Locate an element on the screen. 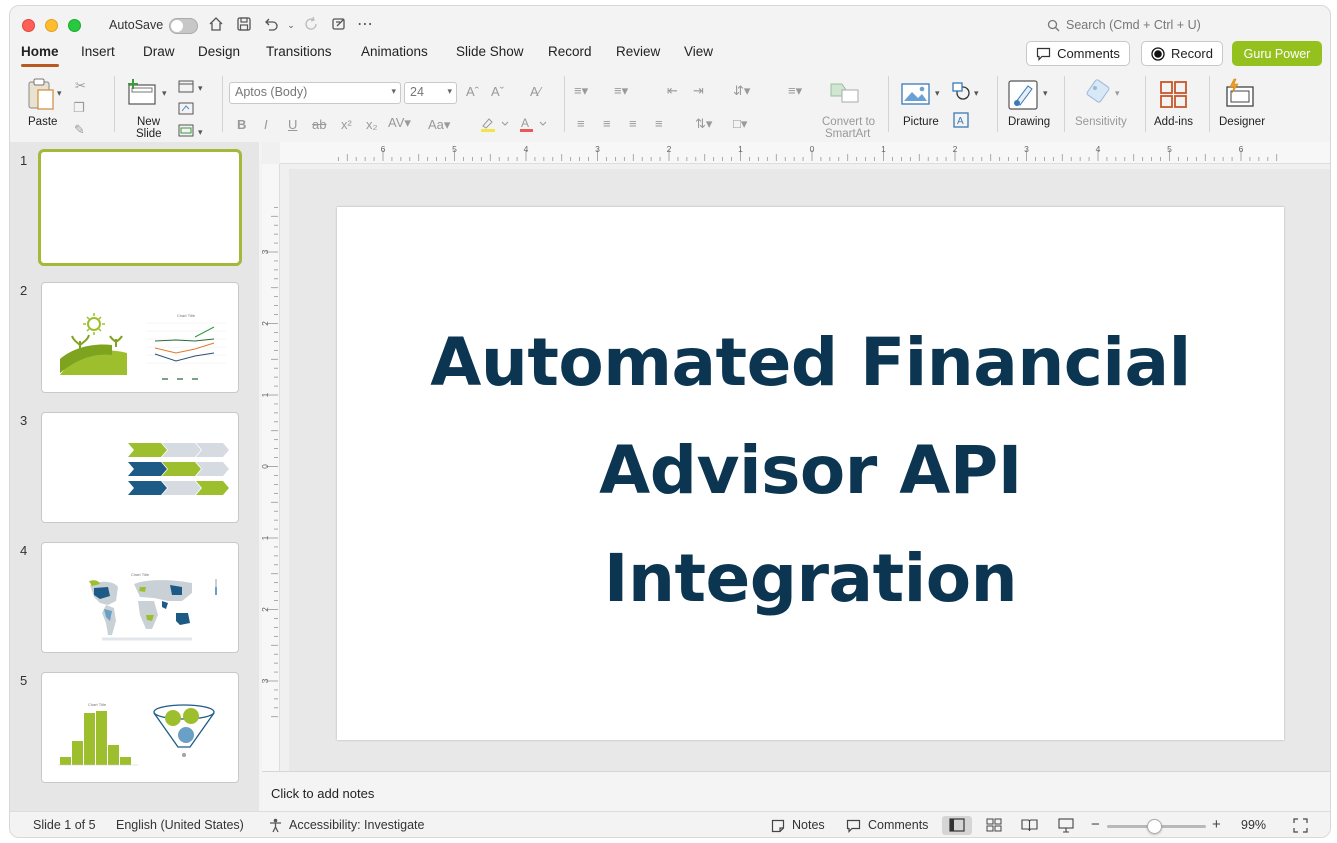  picture-chevron-icon: ▾ is located at coordinates (937, 93).